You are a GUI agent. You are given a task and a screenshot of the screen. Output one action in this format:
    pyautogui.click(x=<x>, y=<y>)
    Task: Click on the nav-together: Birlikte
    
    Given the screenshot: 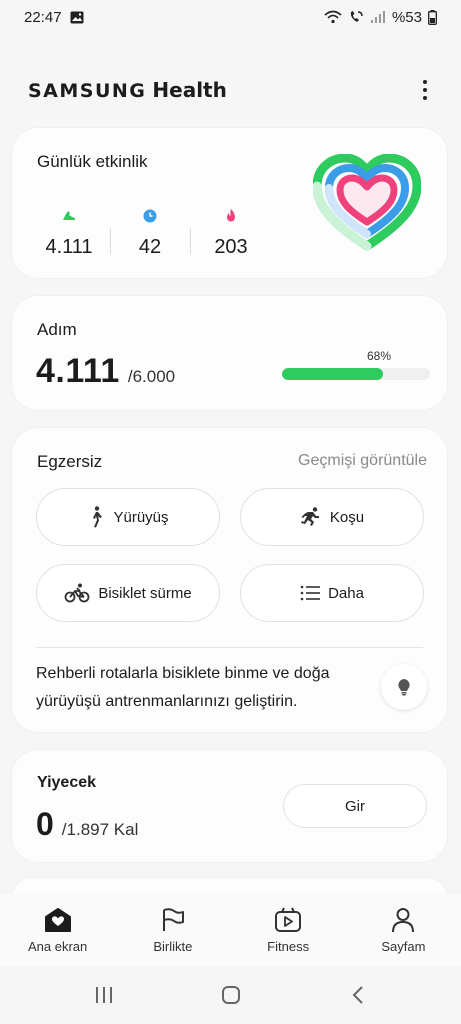 What is the action you would take?
    pyautogui.click(x=172, y=930)
    